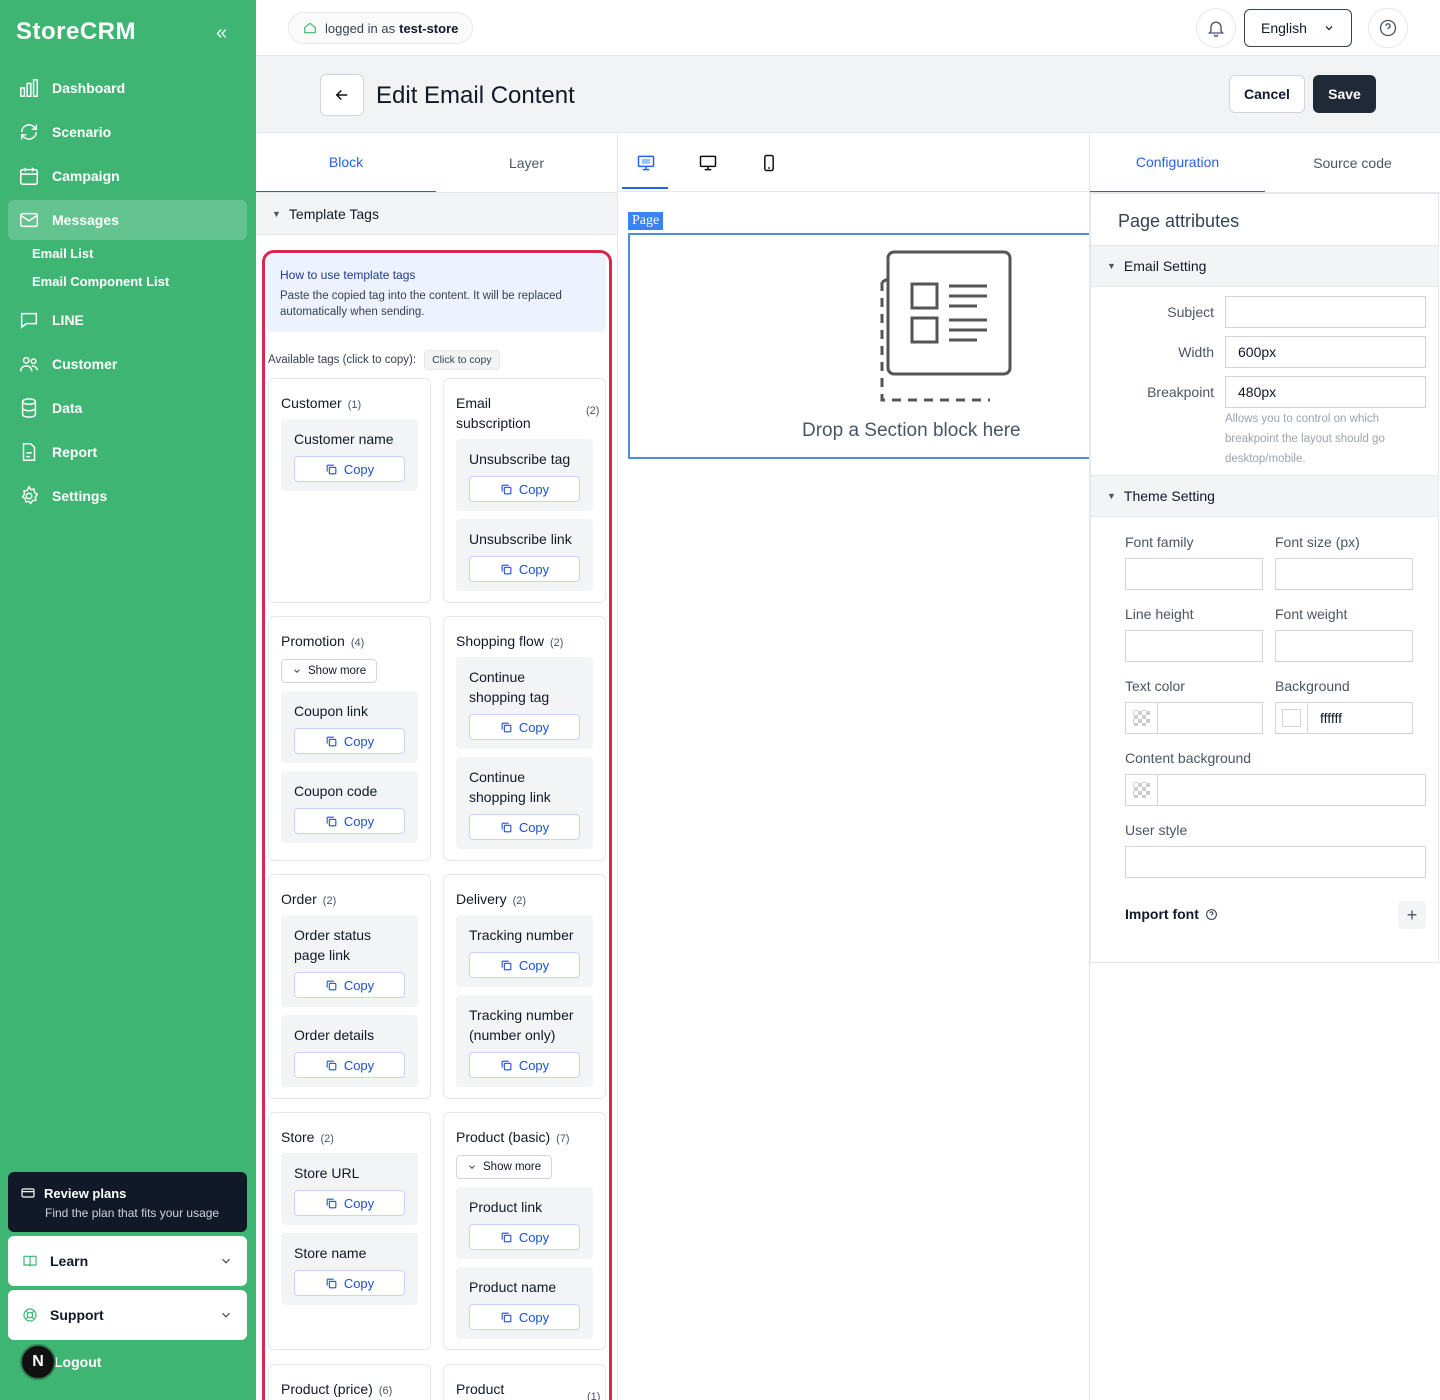 Image resolution: width=1440 pixels, height=1400 pixels. I want to click on theme-setting-title: Theme Setting, so click(1169, 496).